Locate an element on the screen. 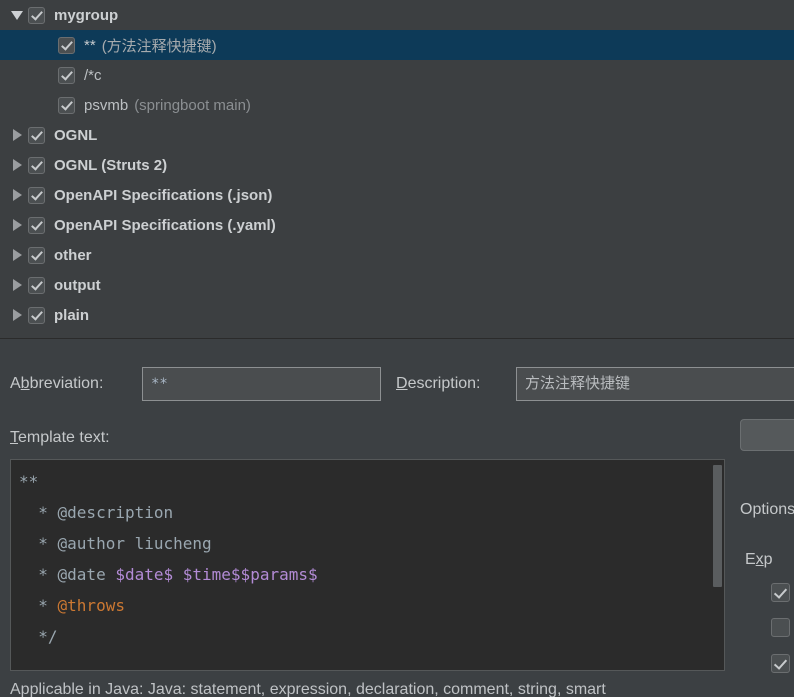  tree-row-label: mygroup is located at coordinates (86, 15).